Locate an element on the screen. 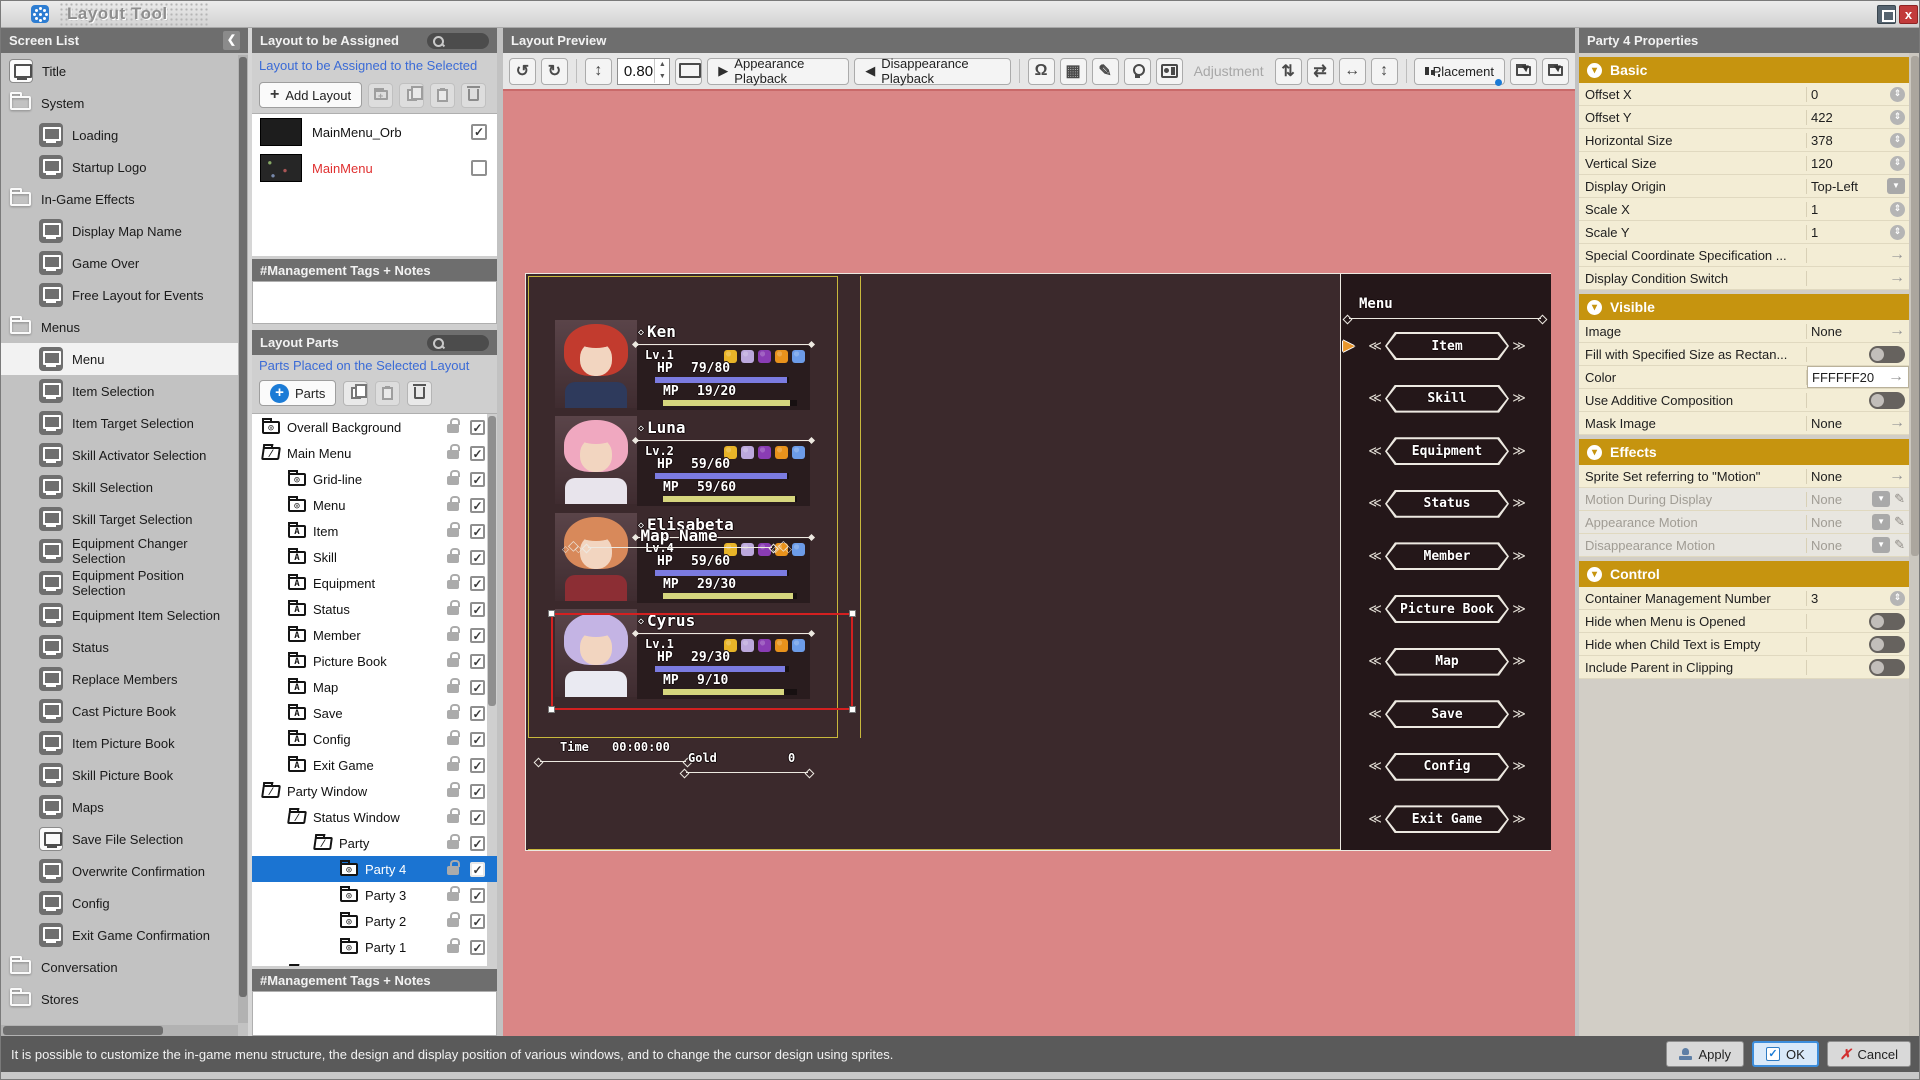  copy-icon is located at coordinates (412, 95).